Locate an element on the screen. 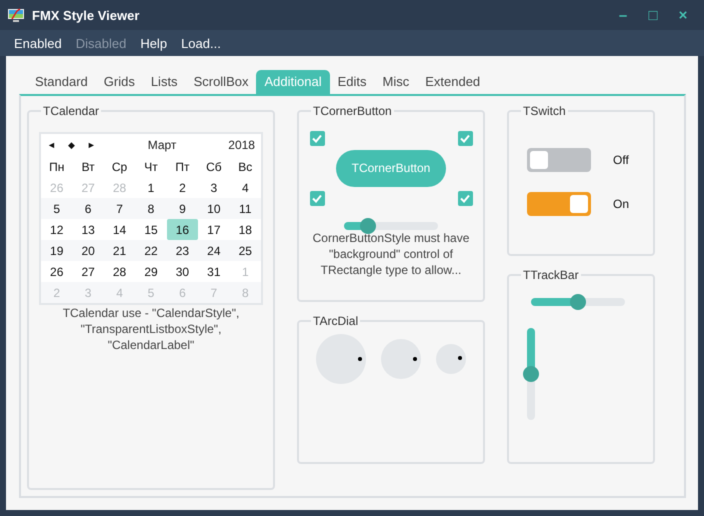  calendar-day: 1 is located at coordinates (151, 187).